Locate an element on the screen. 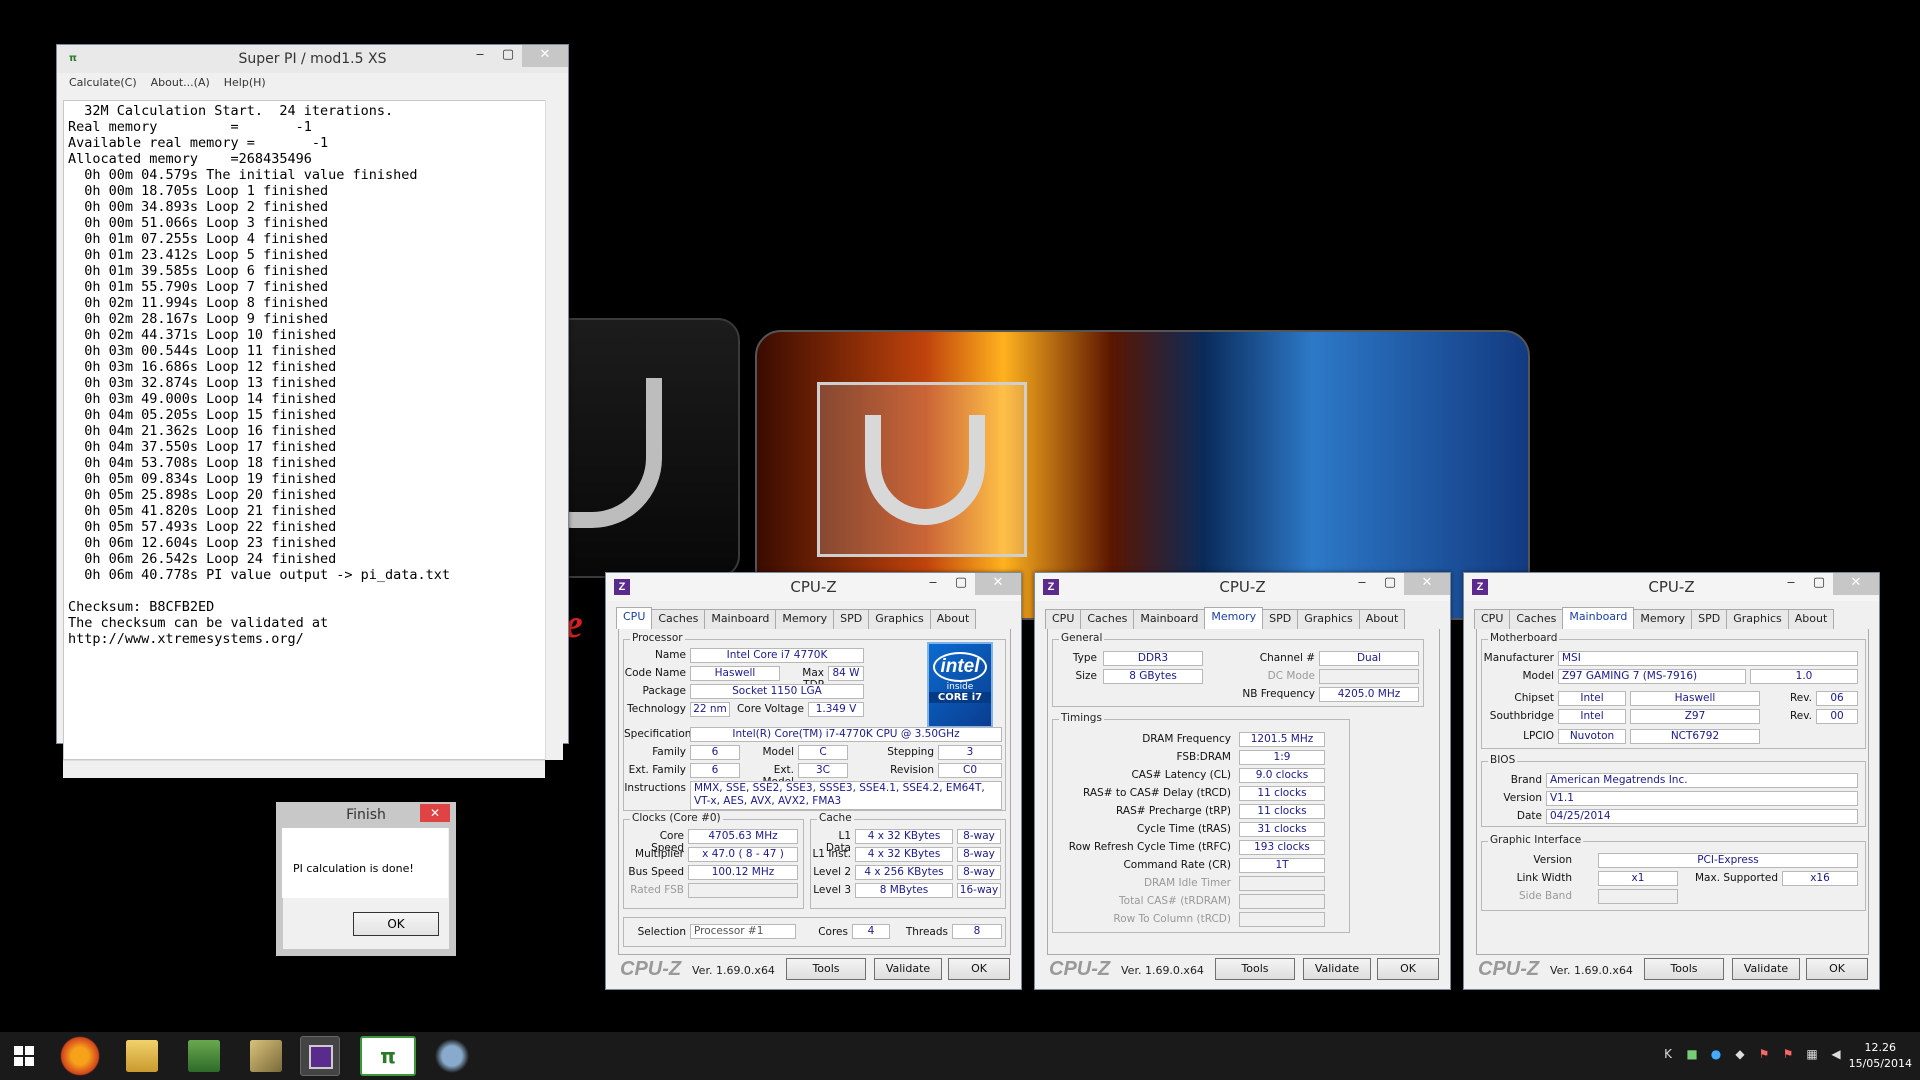  busspeed-value: 100.12 MHz is located at coordinates (743, 872).